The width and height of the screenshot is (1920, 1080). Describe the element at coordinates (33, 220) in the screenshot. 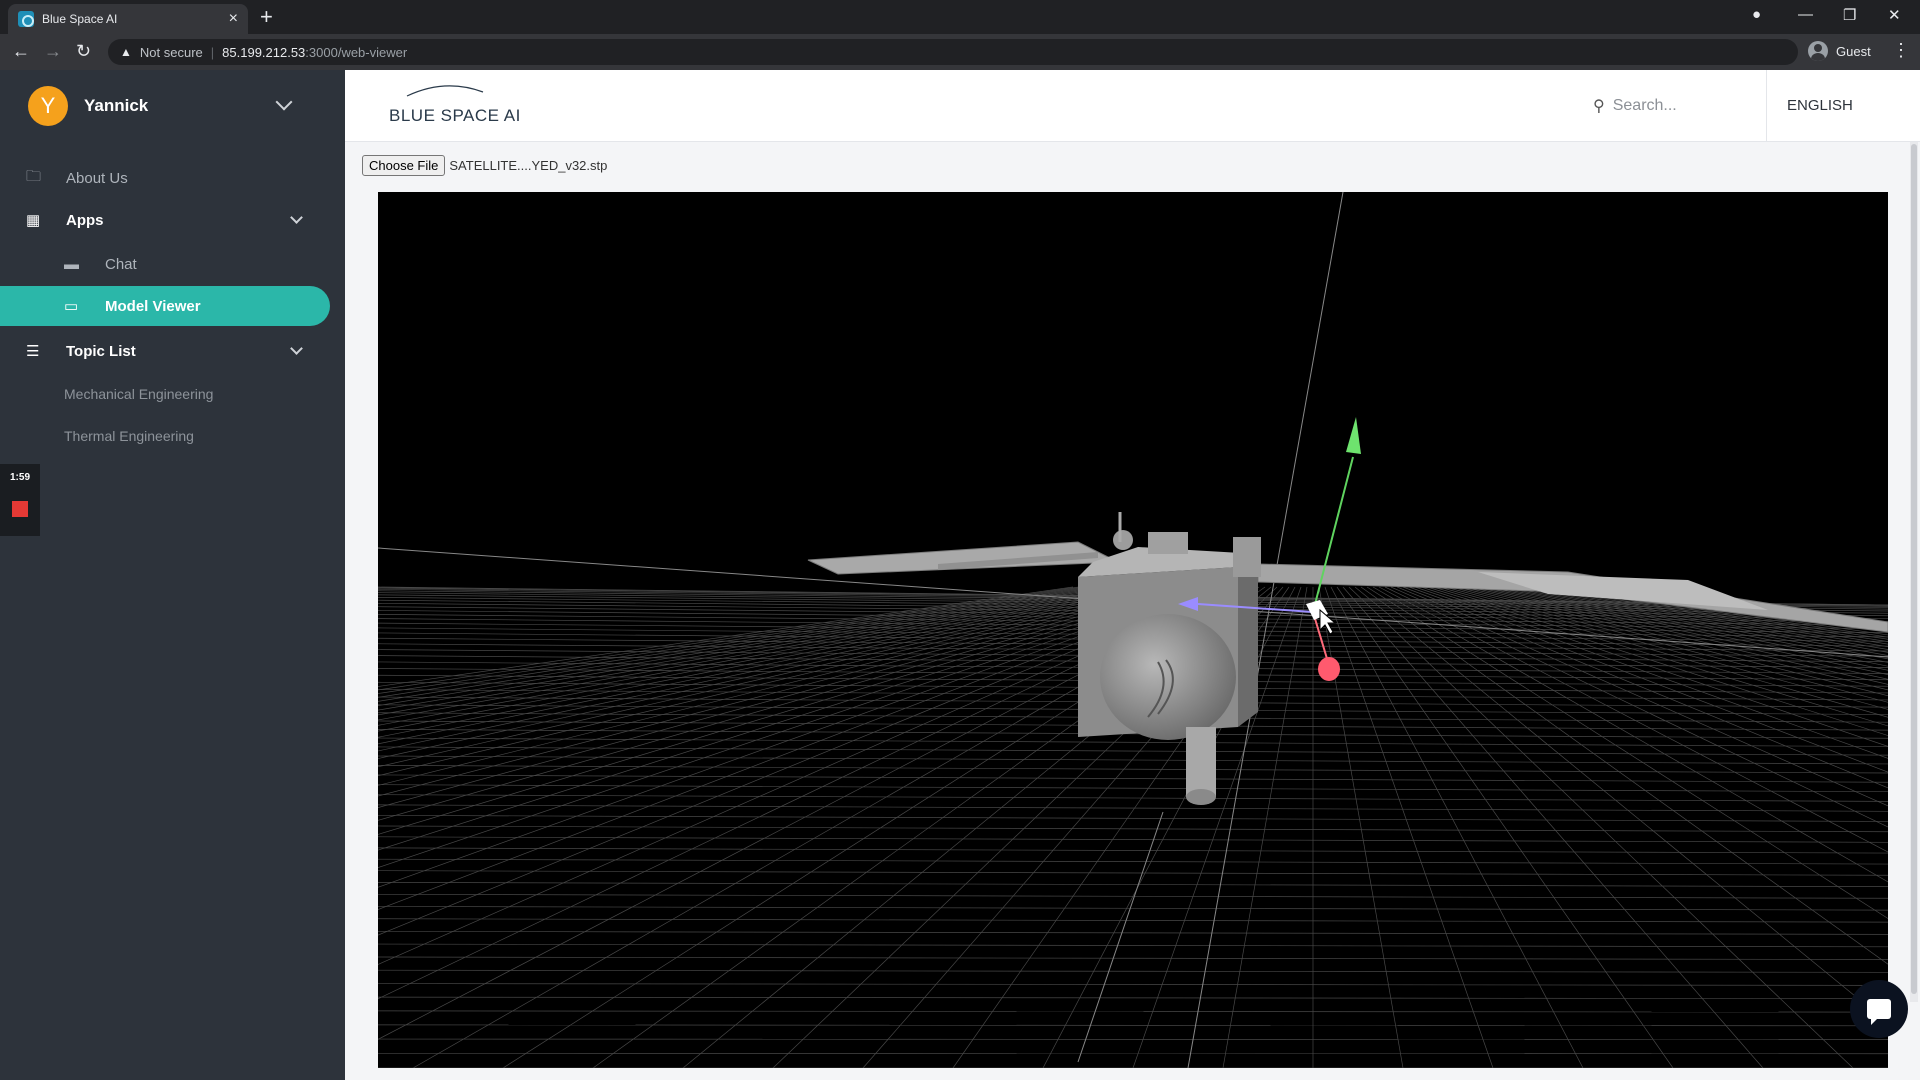

I see `grid-icon: ▦` at that location.